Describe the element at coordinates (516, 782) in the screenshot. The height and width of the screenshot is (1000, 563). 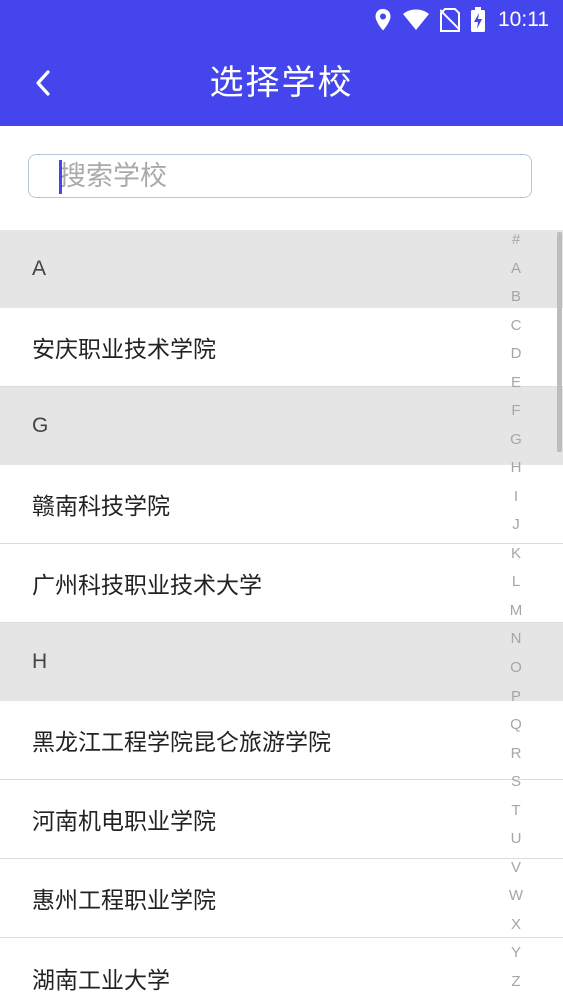
I see `index-letter: S` at that location.